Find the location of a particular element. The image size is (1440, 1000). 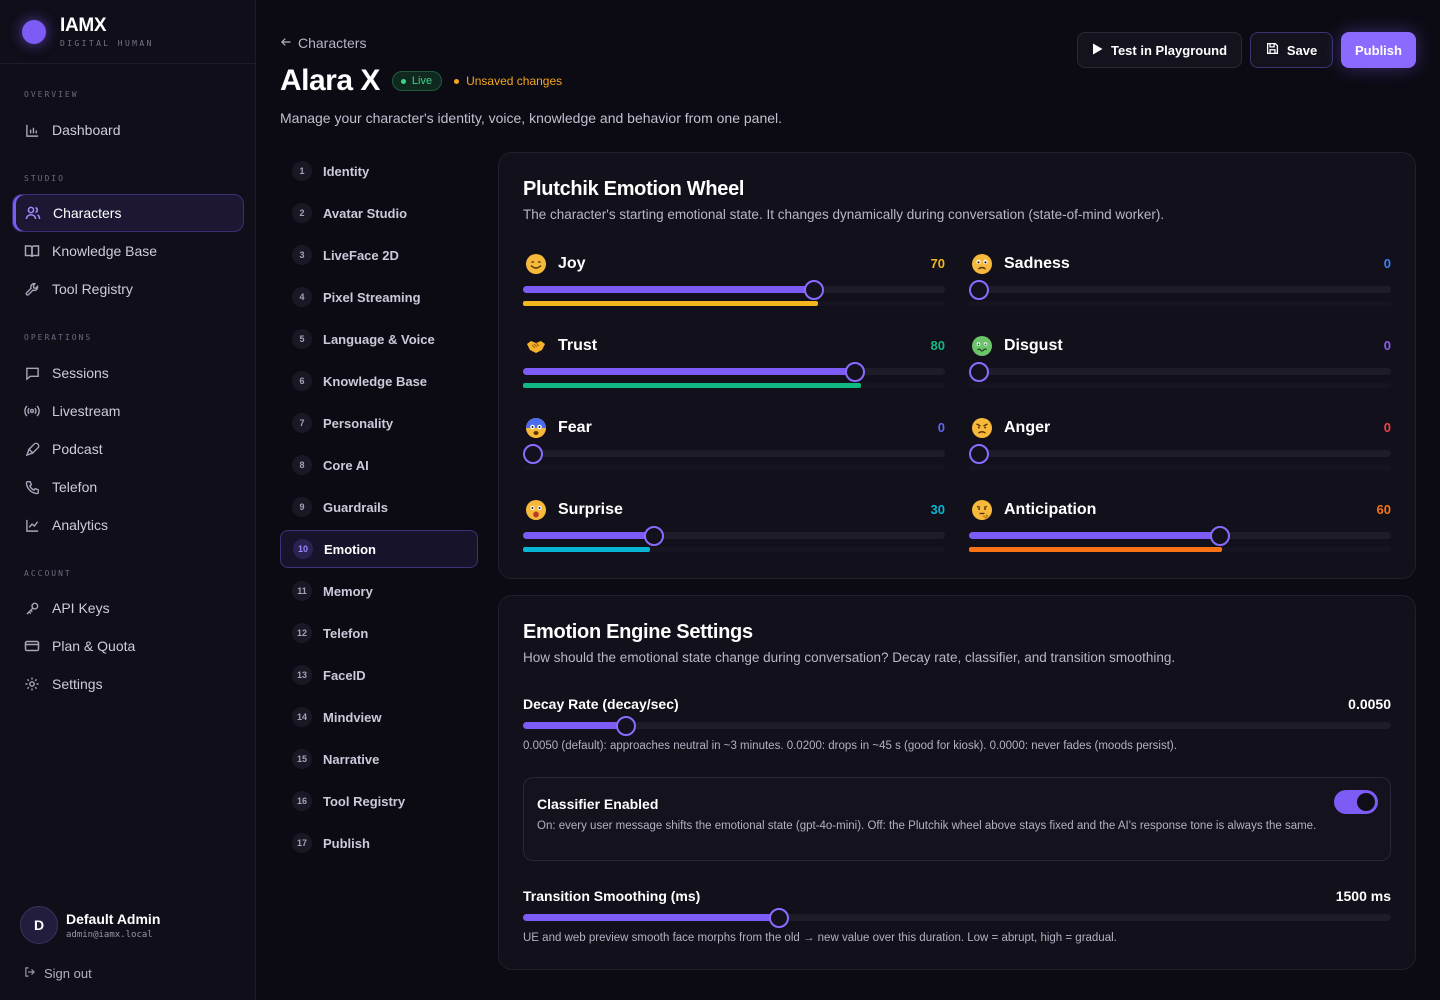

step-guardrails: 9 Guardrails is located at coordinates (379, 507).